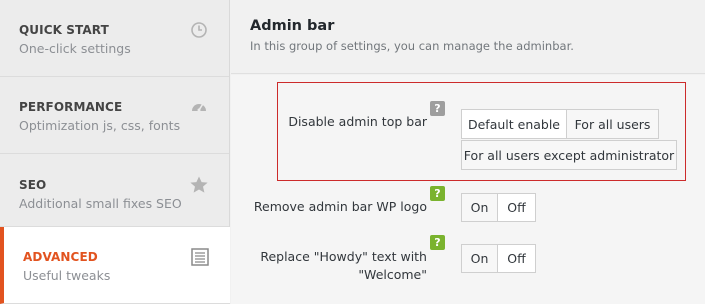 This screenshot has height=304, width=705. What do you see at coordinates (612, 124) in the screenshot?
I see `option-all-users-button: For all users` at bounding box center [612, 124].